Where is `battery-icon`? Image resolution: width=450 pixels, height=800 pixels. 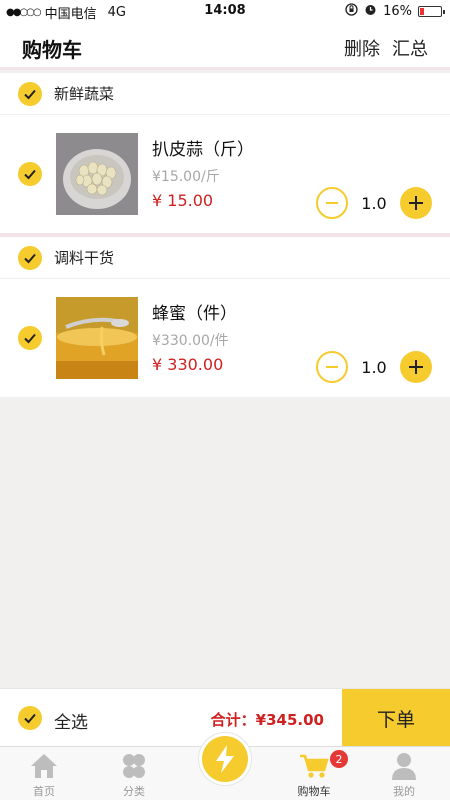 battery-icon is located at coordinates (431, 11).